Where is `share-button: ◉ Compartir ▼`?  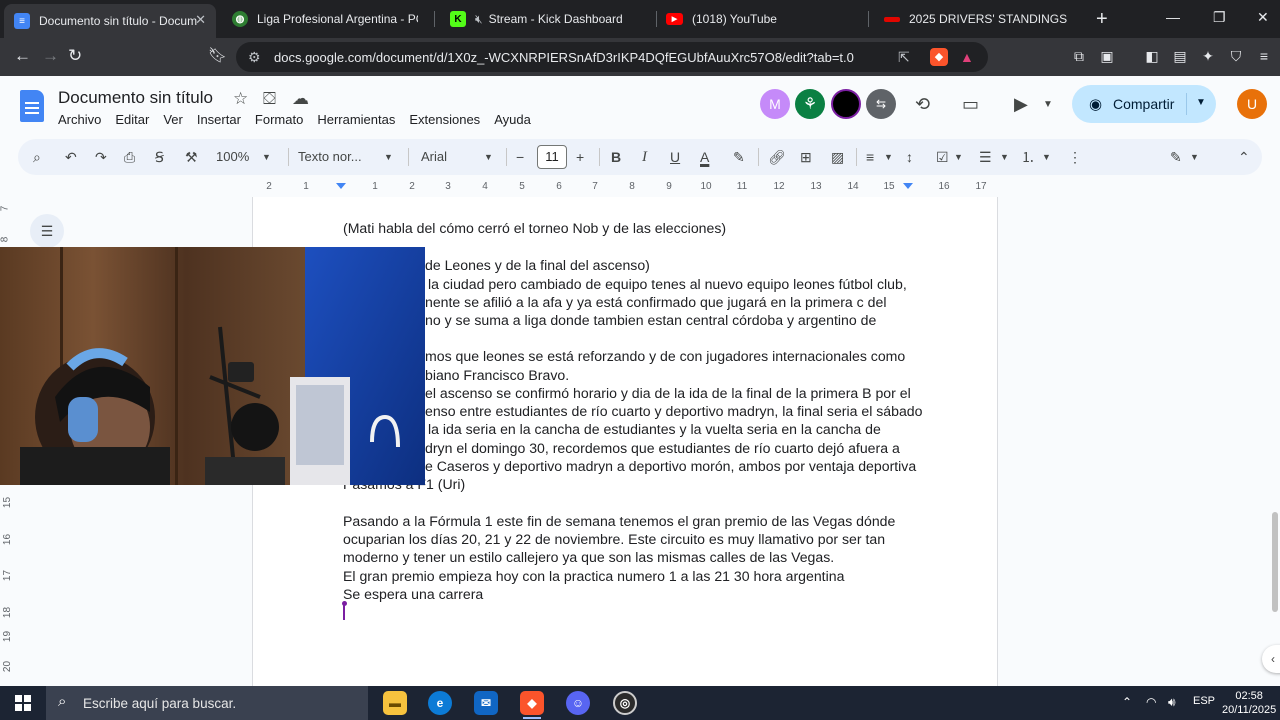 share-button: ◉ Compartir ▼ is located at coordinates (1144, 104).